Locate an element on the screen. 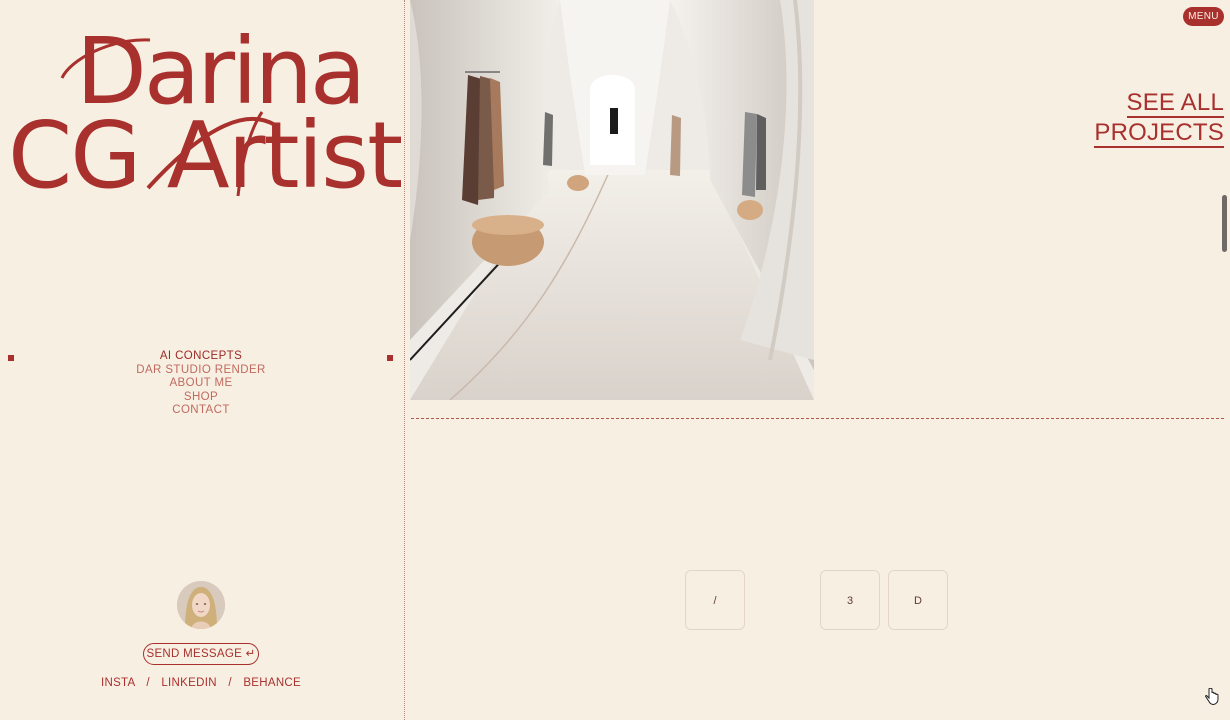  nav-item-dar-studio-render: DAR STUDIO RENDER is located at coordinates (201, 371).